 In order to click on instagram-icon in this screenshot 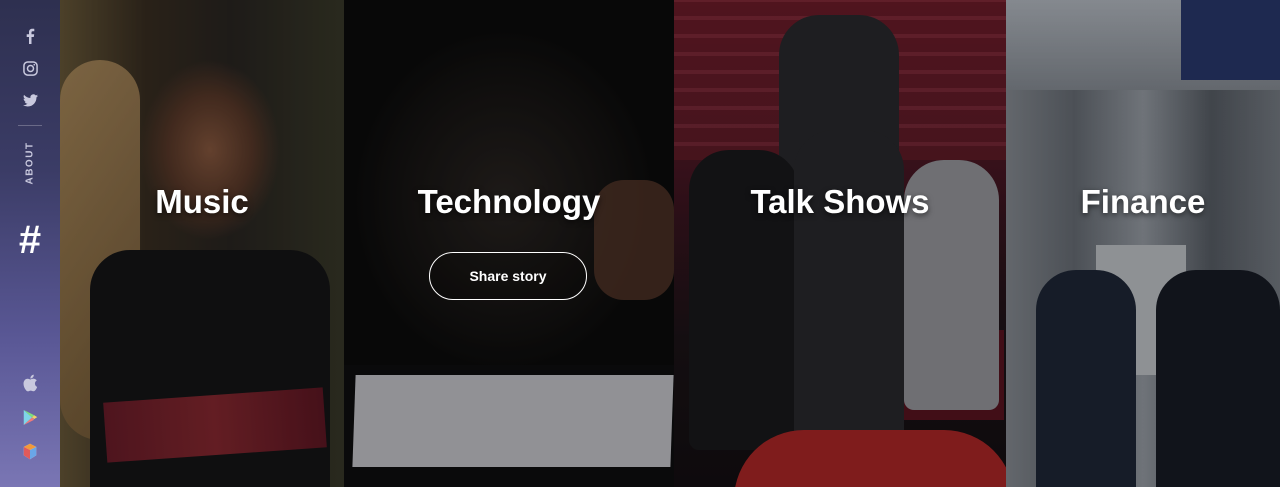, I will do `click(30, 68)`.